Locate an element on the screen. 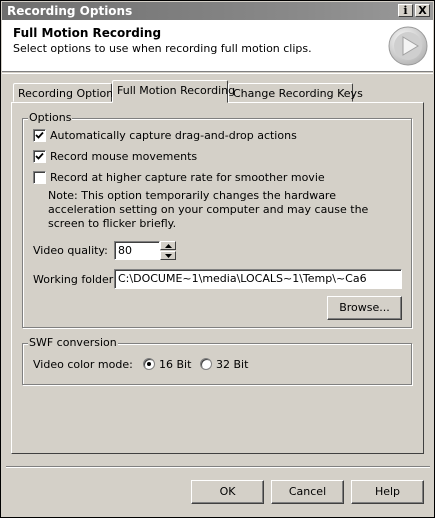 Image resolution: width=435 pixels, height=518 pixels. close-icon: X is located at coordinates (422, 10).